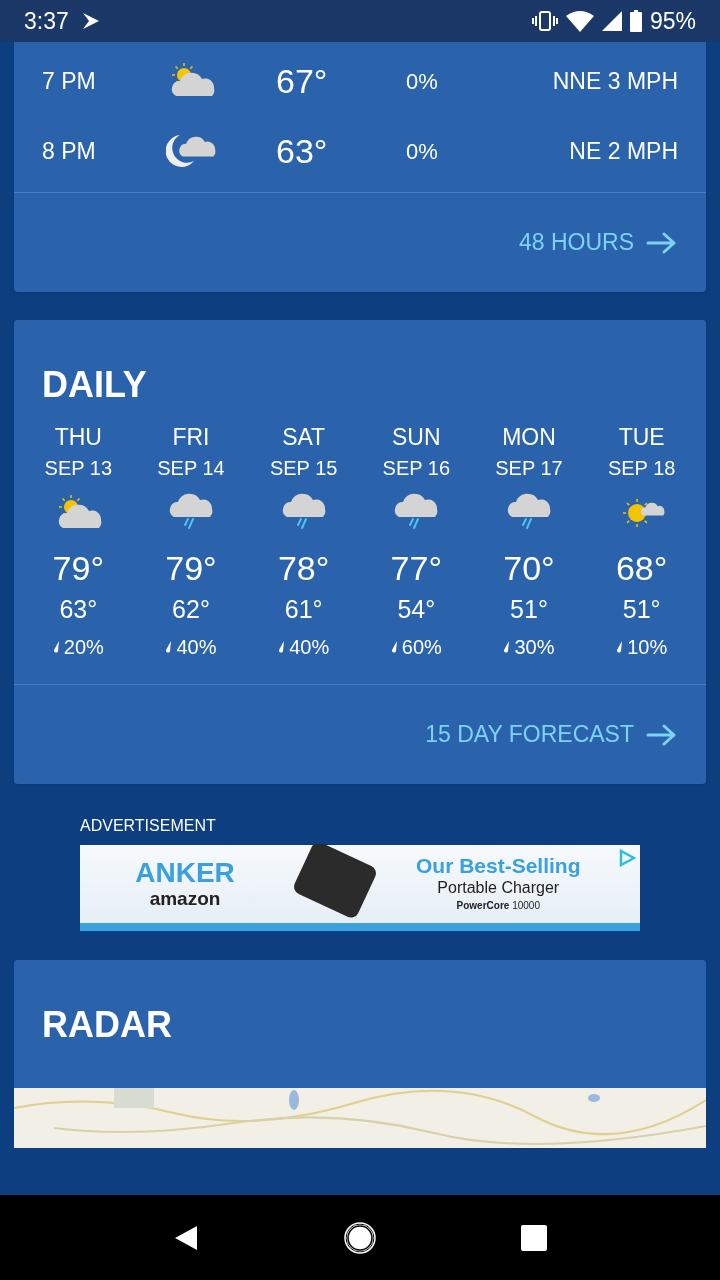  Describe the element at coordinates (529, 468) in the screenshot. I see `day-date: SEP 17` at that location.